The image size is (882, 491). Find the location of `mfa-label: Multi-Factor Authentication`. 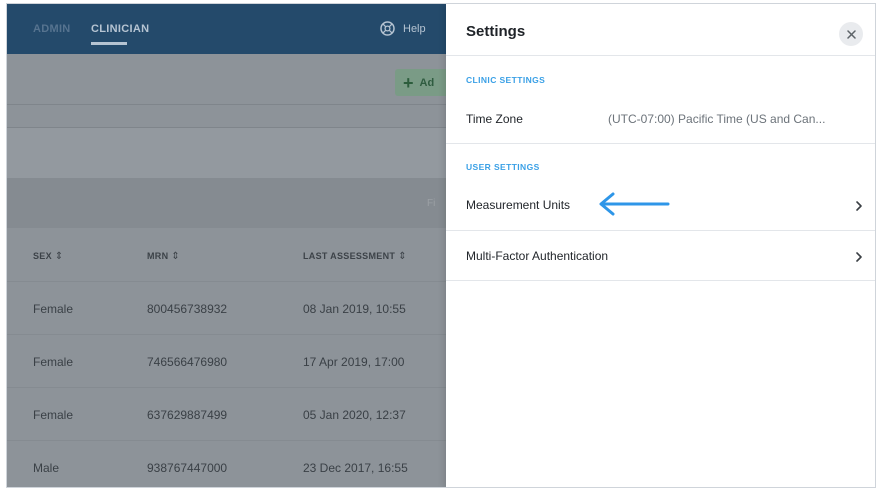

mfa-label: Multi-Factor Authentication is located at coordinates (537, 256).